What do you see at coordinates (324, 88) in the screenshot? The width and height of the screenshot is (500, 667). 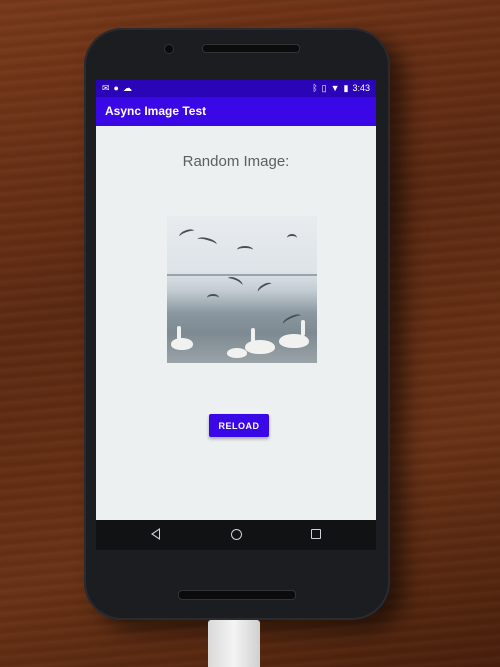 I see `vibrate-icon: ▯` at bounding box center [324, 88].